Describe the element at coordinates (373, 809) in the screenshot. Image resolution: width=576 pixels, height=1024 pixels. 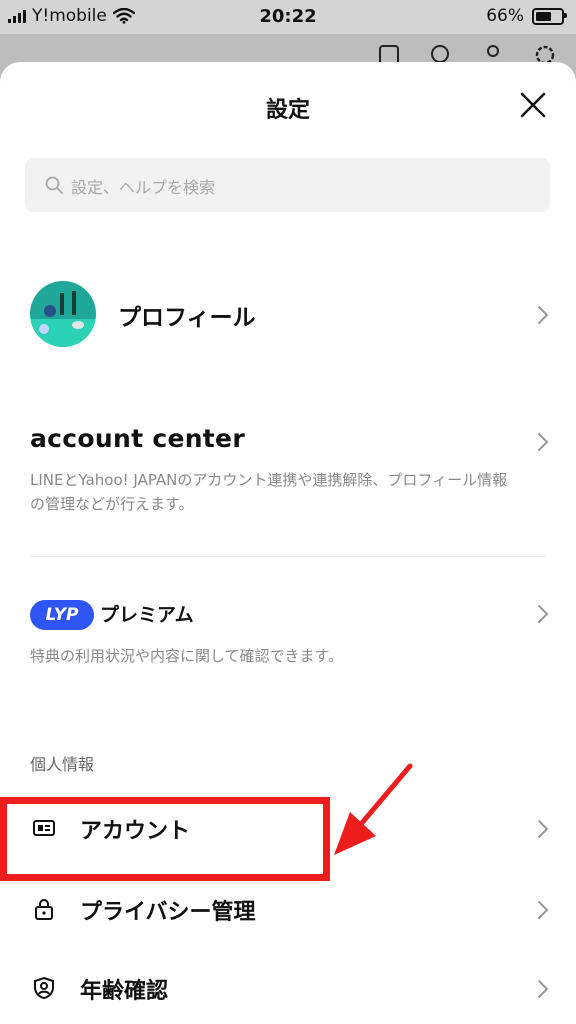
I see `red-arrow-icon` at that location.